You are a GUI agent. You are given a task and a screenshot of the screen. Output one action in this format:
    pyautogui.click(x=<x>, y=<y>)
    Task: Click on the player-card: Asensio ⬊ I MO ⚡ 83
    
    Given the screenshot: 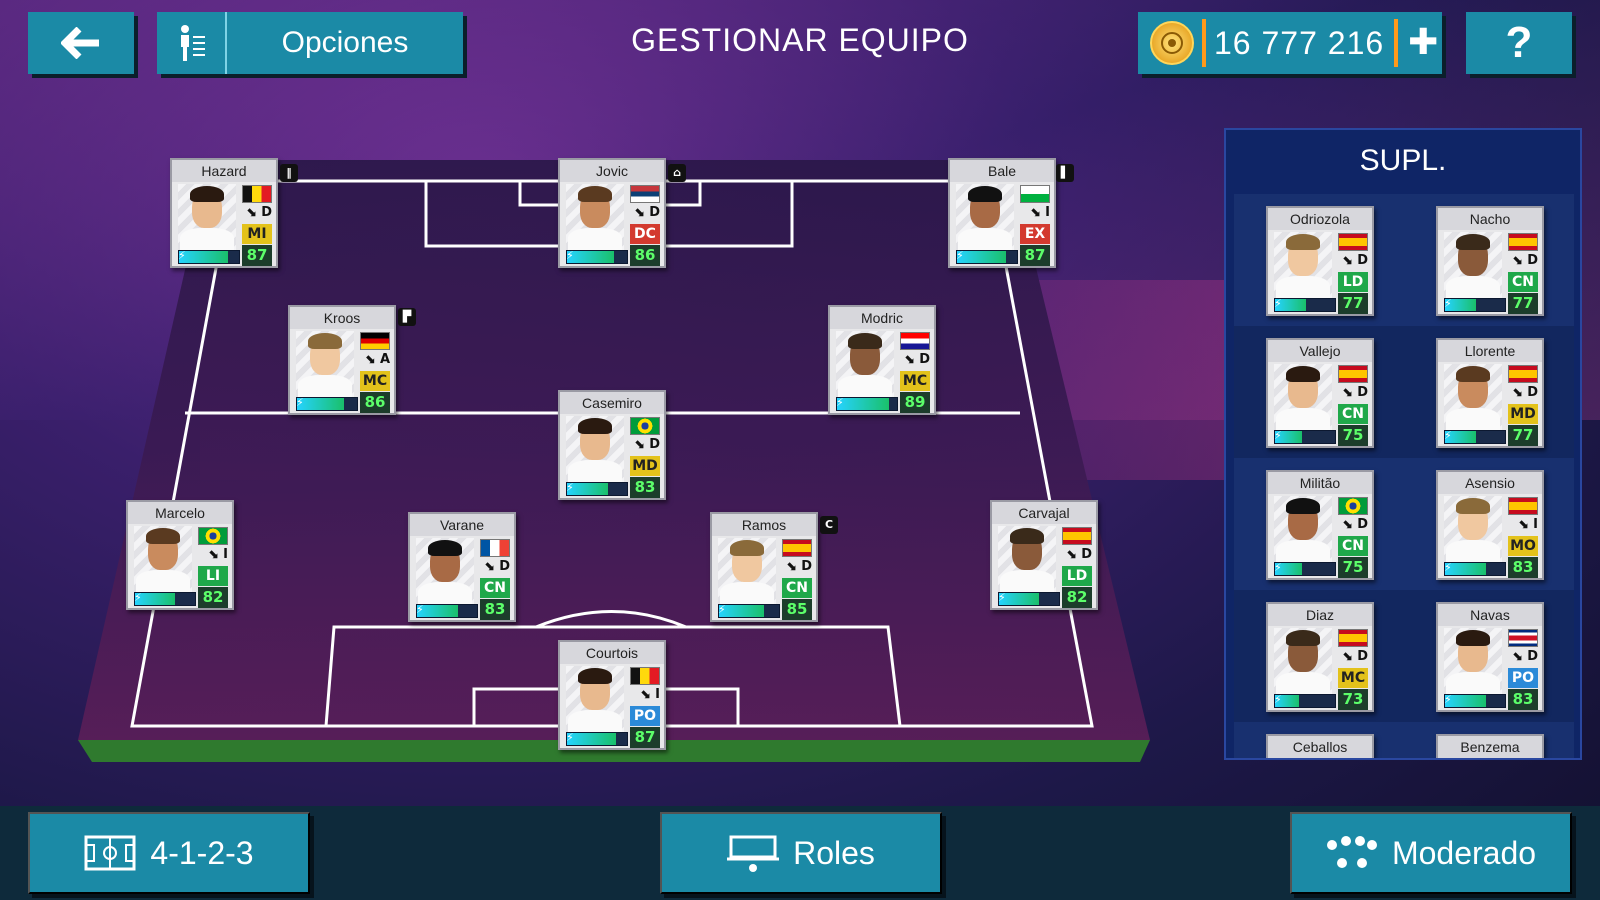 What is the action you would take?
    pyautogui.click(x=1490, y=525)
    